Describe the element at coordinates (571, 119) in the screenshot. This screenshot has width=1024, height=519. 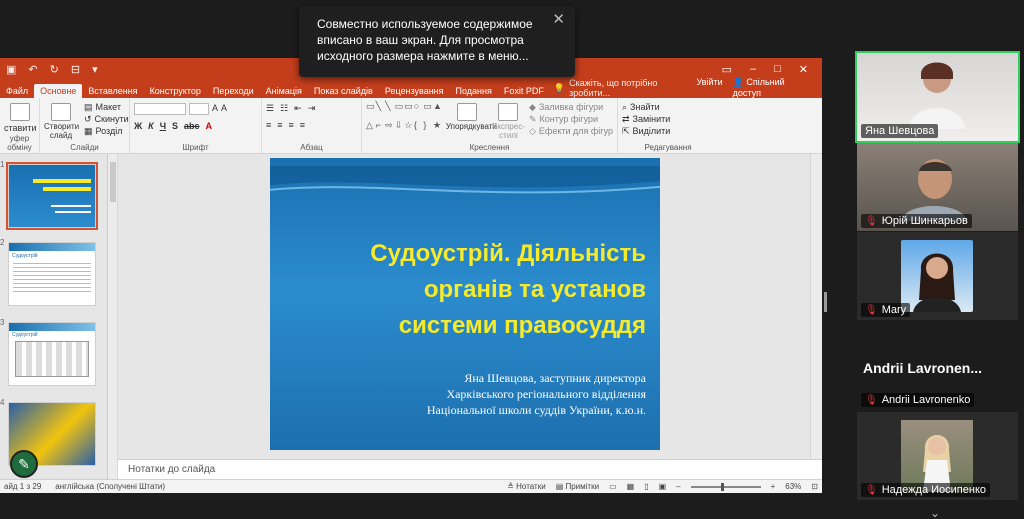
I see `shape-outline-button: ✎ Контур фігури` at that location.